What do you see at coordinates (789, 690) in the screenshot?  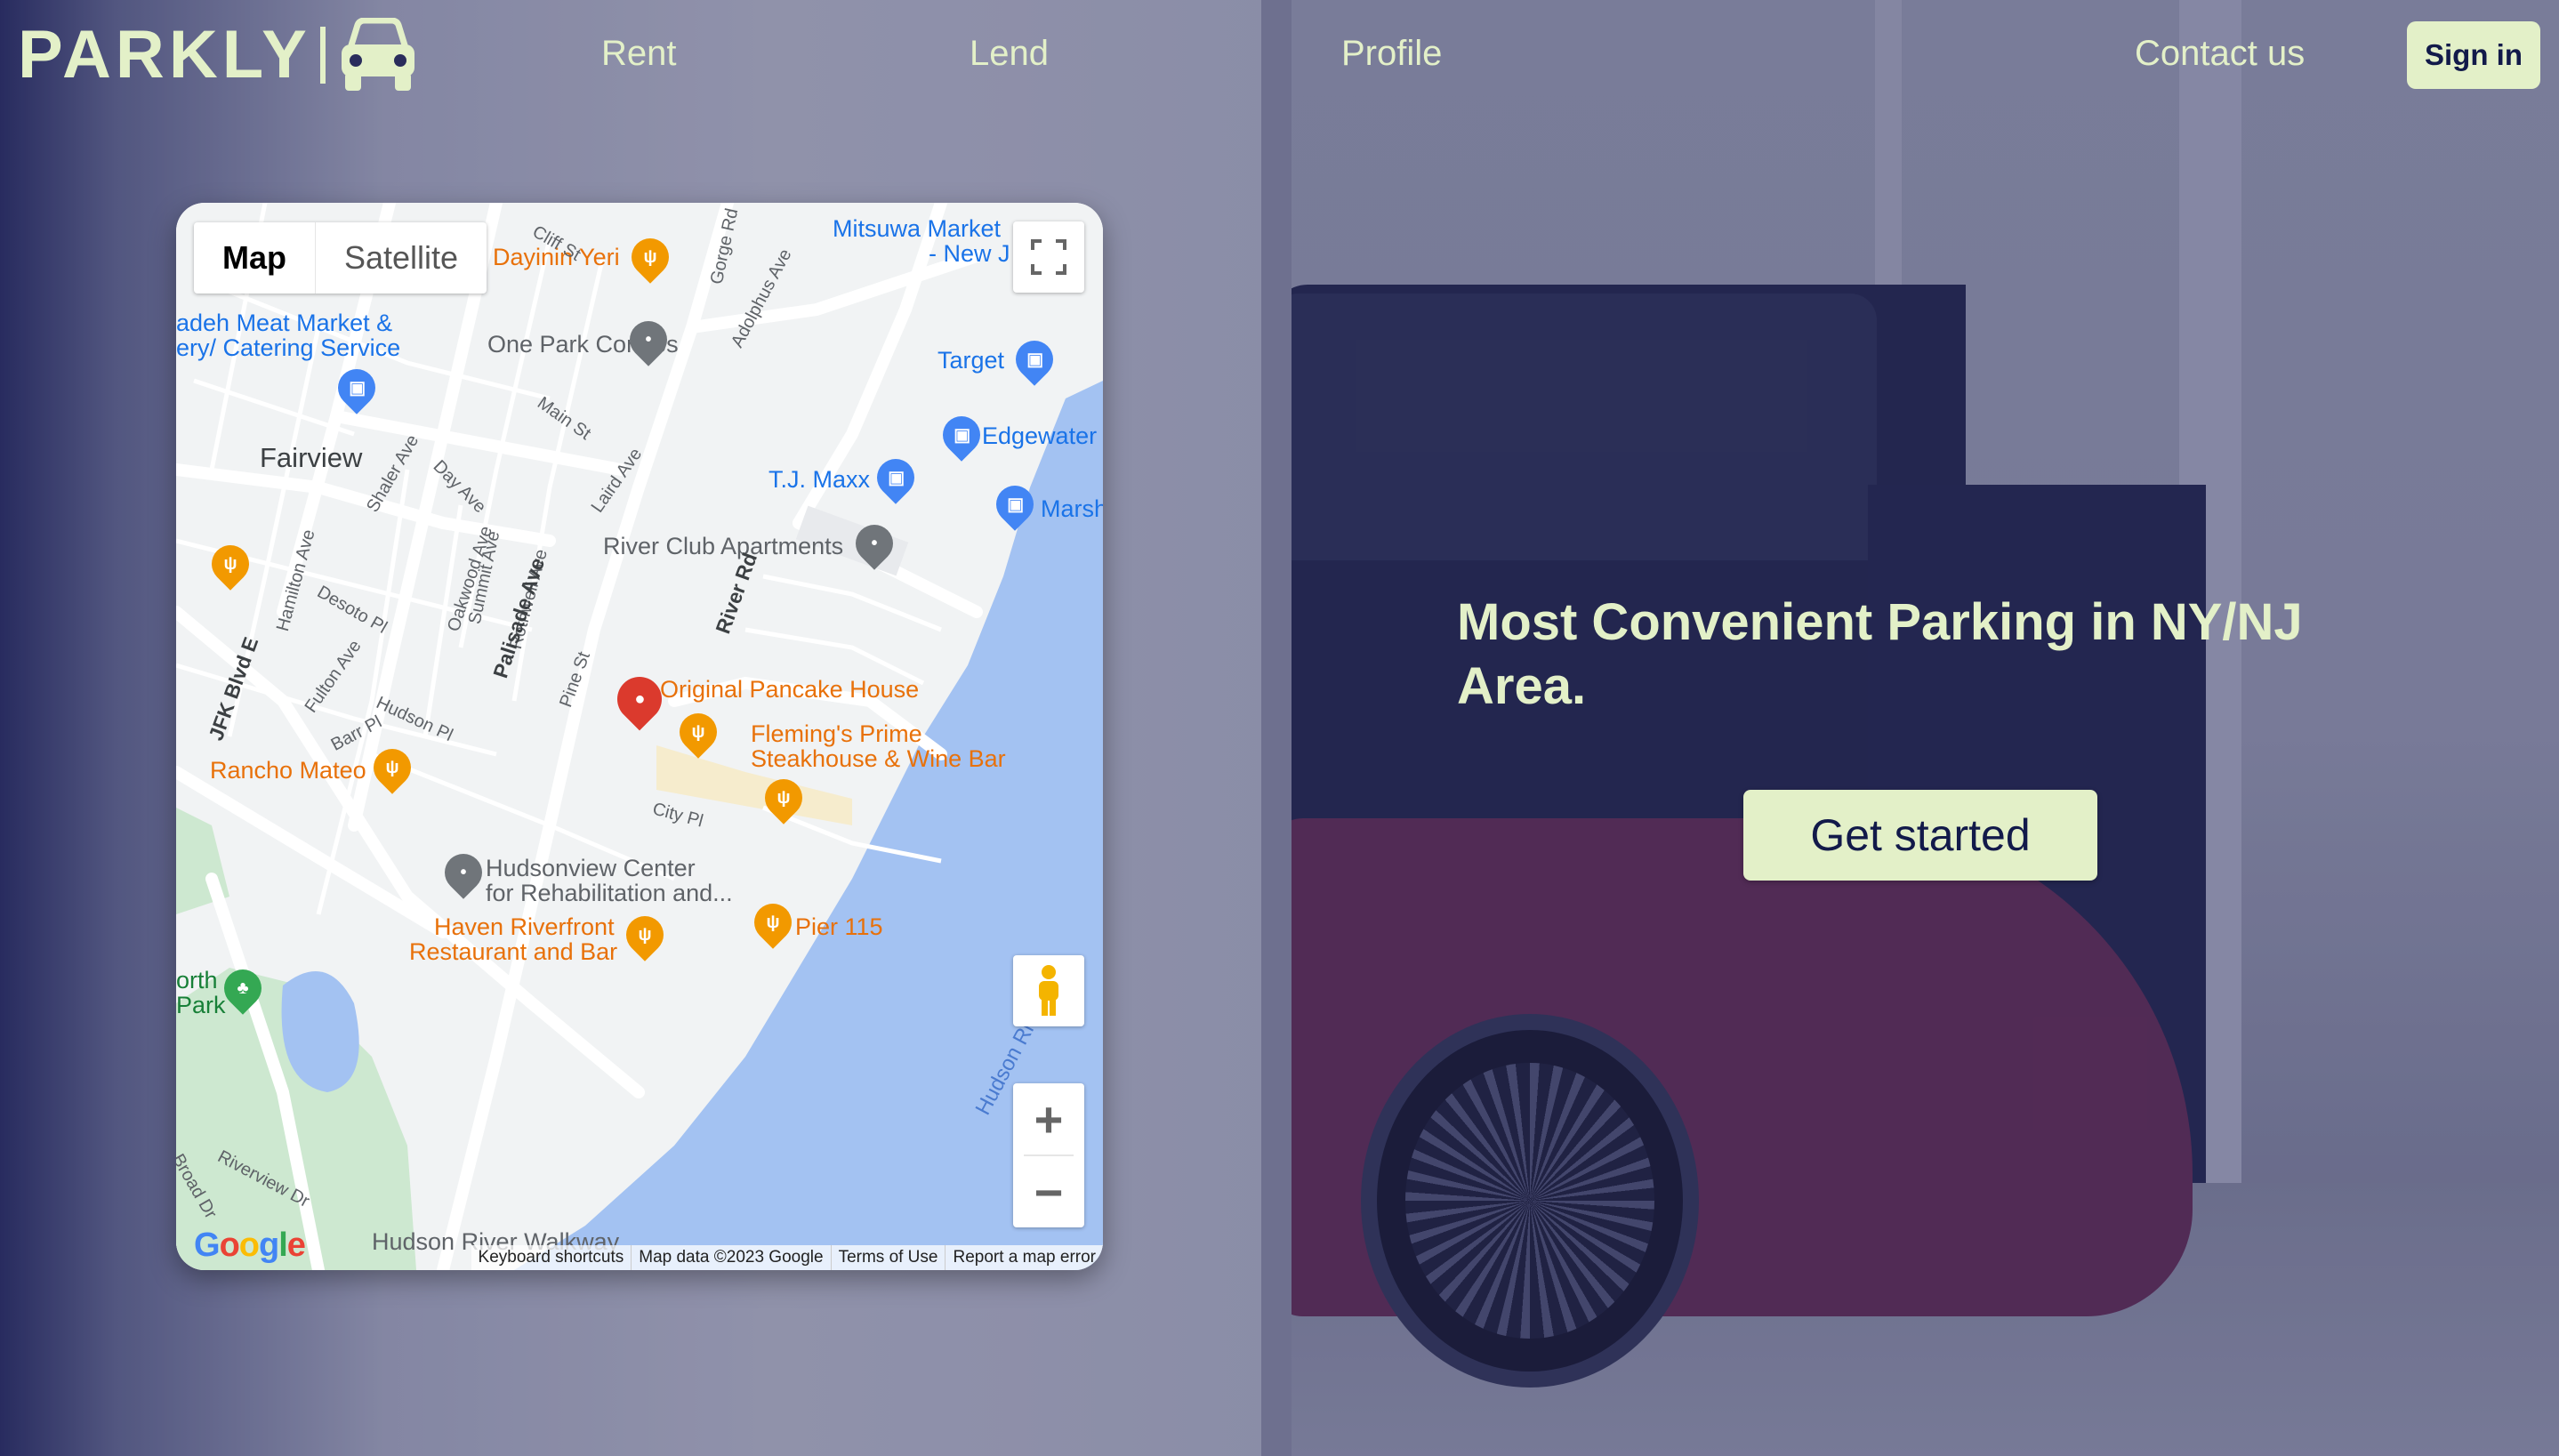 I see `place-label: Original Pancake House` at bounding box center [789, 690].